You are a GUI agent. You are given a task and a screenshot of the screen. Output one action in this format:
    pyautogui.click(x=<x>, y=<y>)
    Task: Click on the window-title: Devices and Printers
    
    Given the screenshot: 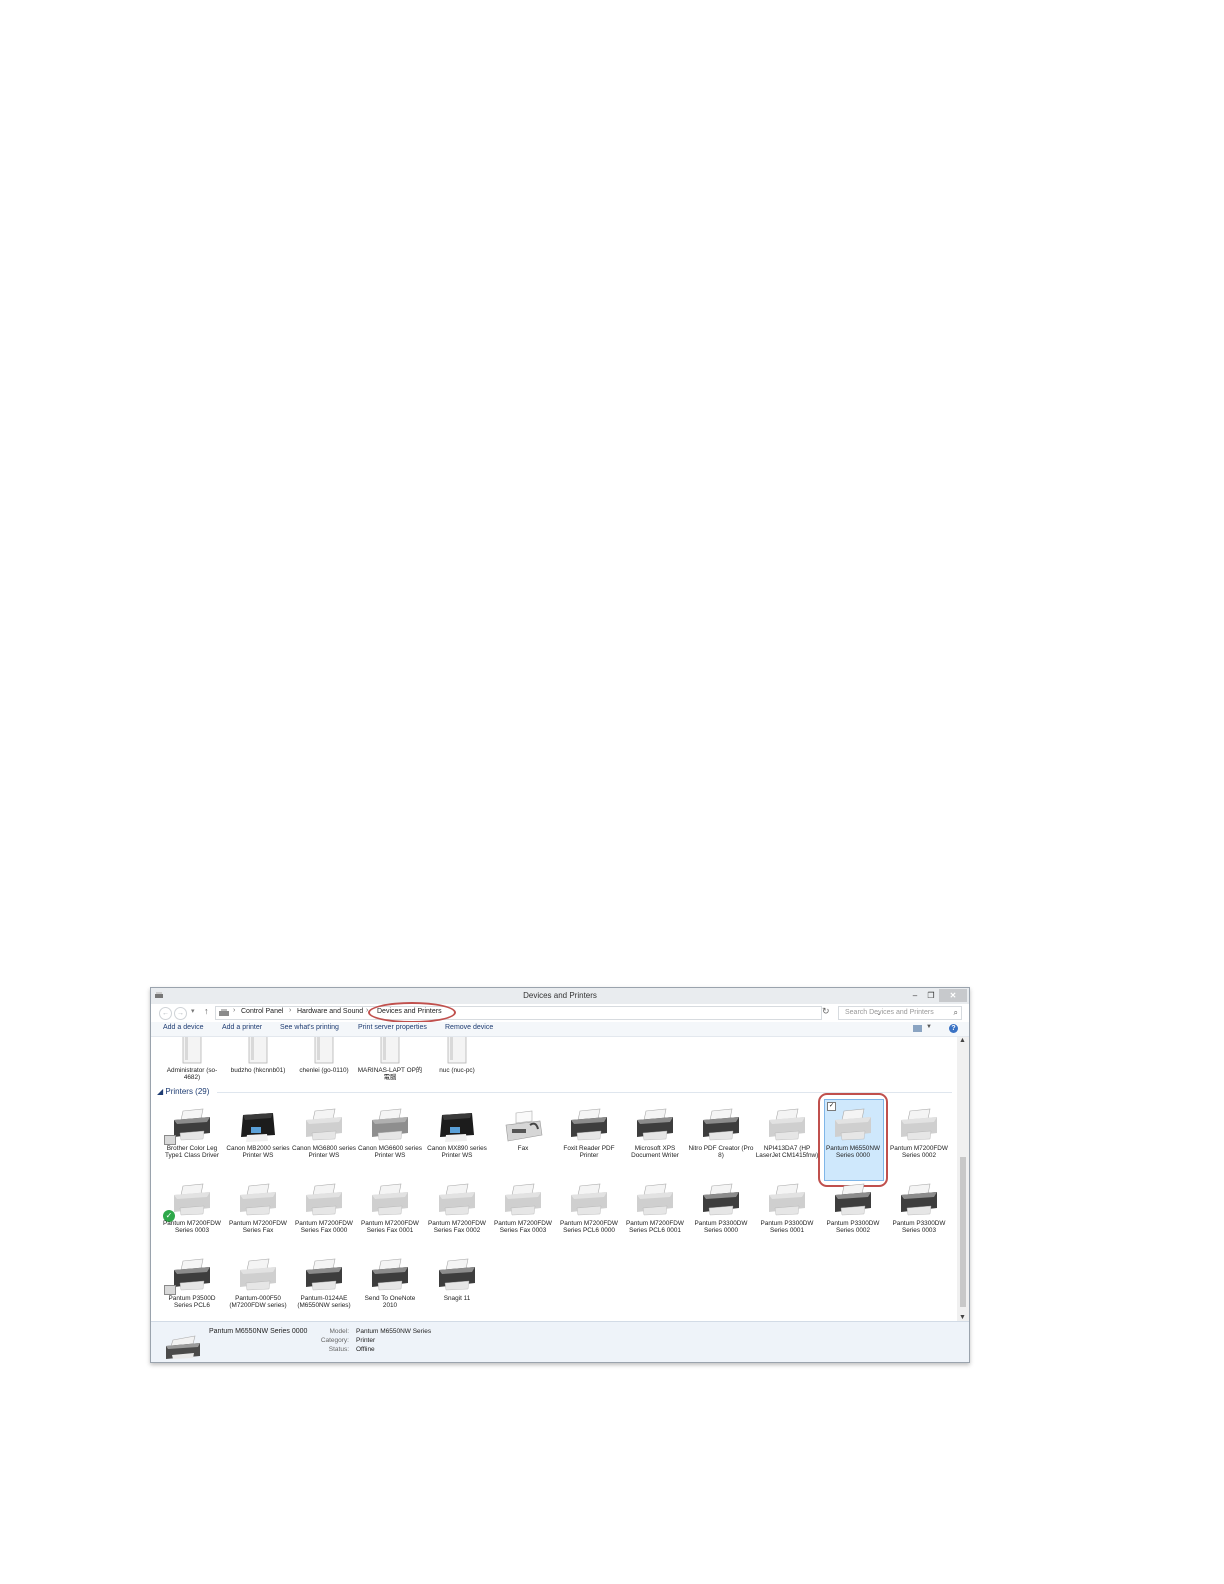 What is the action you would take?
    pyautogui.click(x=560, y=995)
    